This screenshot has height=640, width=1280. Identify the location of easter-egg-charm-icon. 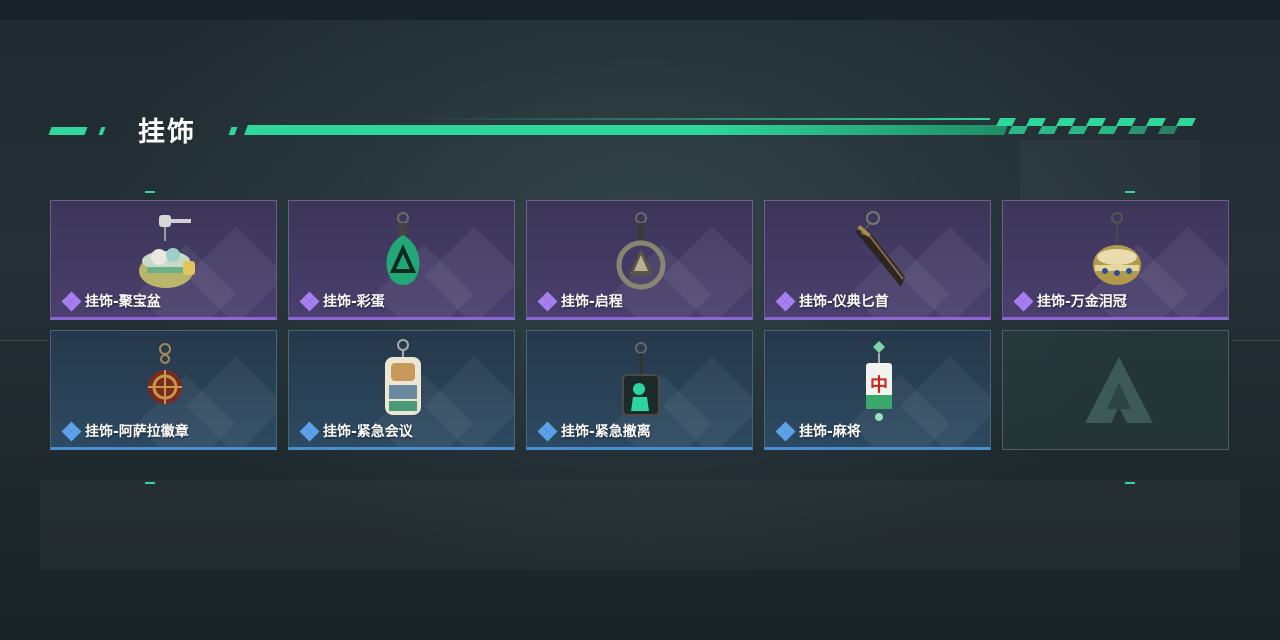
(403, 248).